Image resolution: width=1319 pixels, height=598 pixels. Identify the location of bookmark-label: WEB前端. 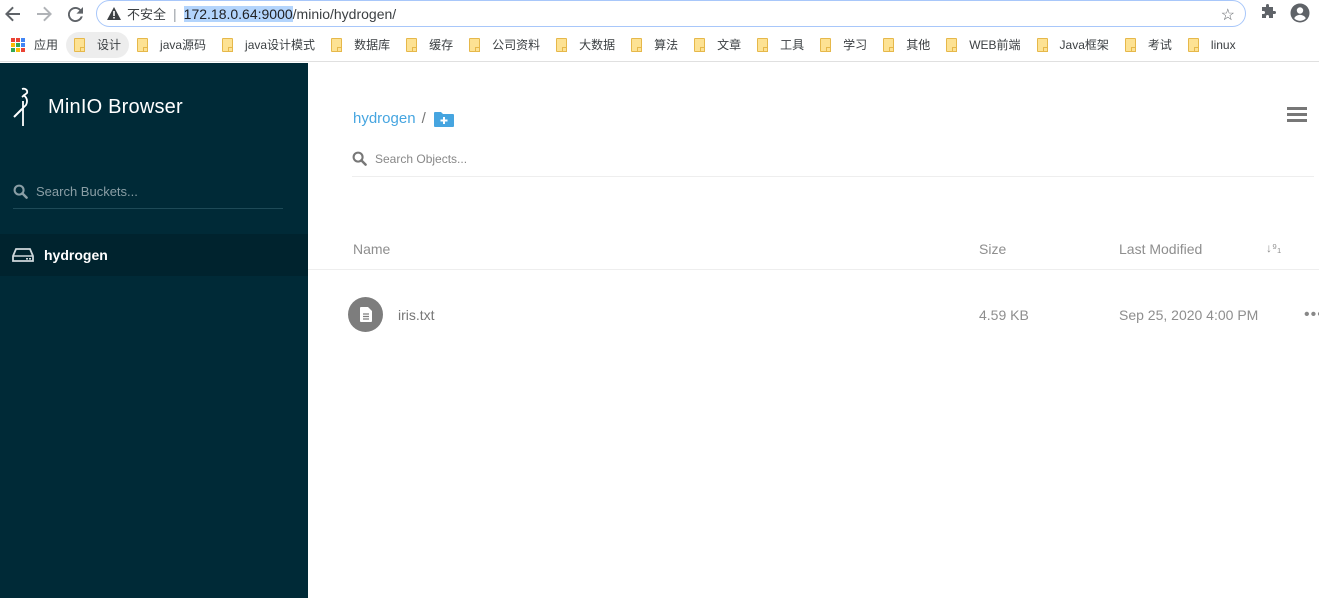
(995, 45).